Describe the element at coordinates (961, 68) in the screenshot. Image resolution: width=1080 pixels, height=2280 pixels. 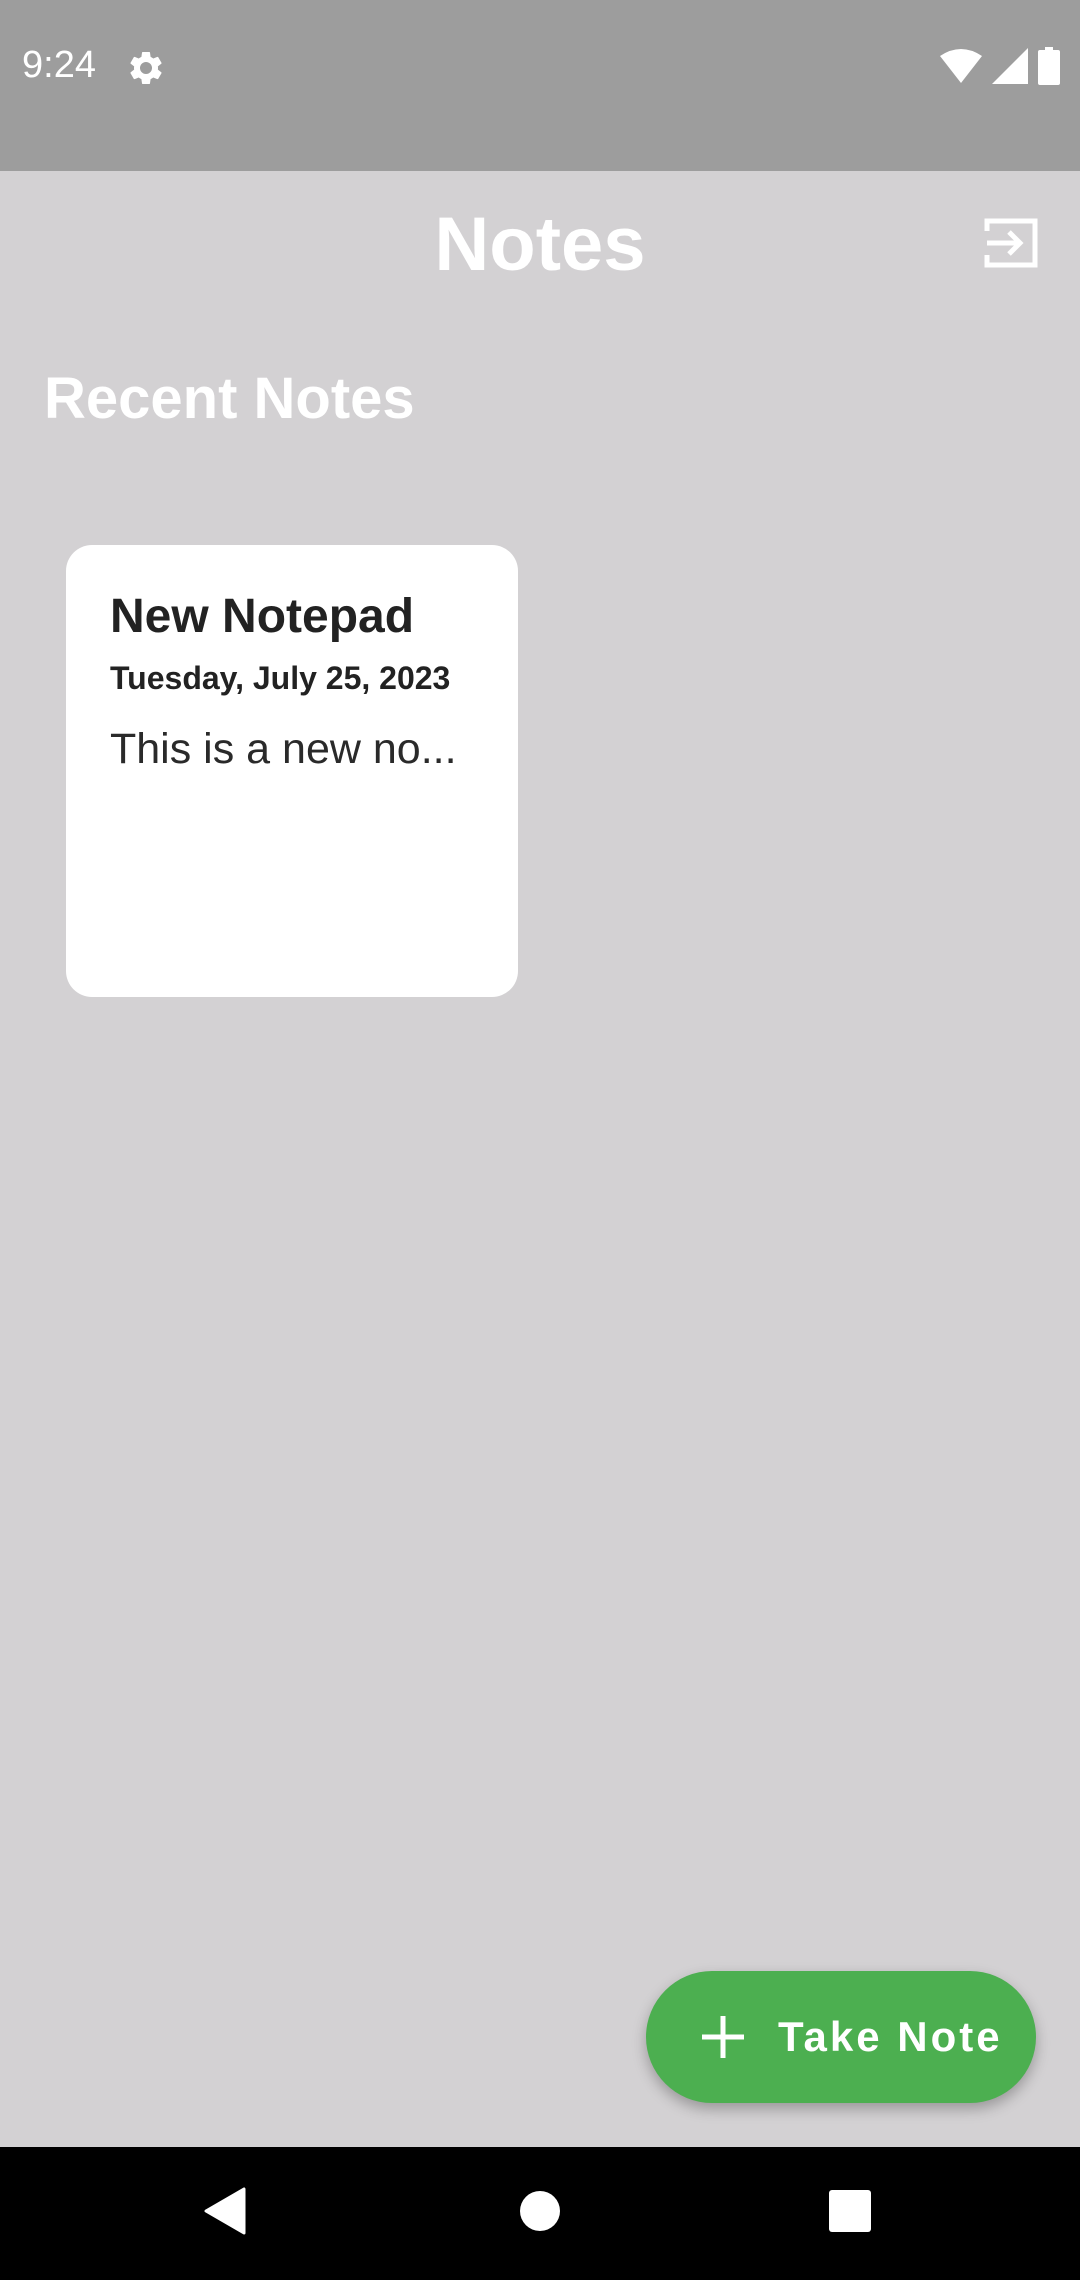
I see `wifi-icon` at that location.